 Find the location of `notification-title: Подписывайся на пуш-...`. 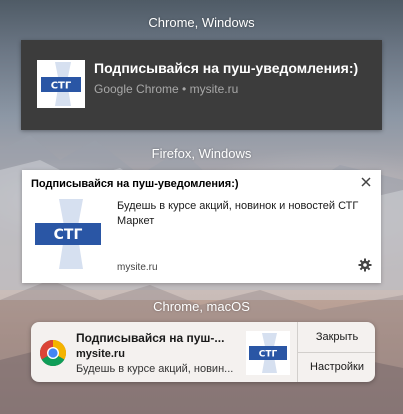

notification-title: Подписывайся на пуш-... is located at coordinates (150, 338).